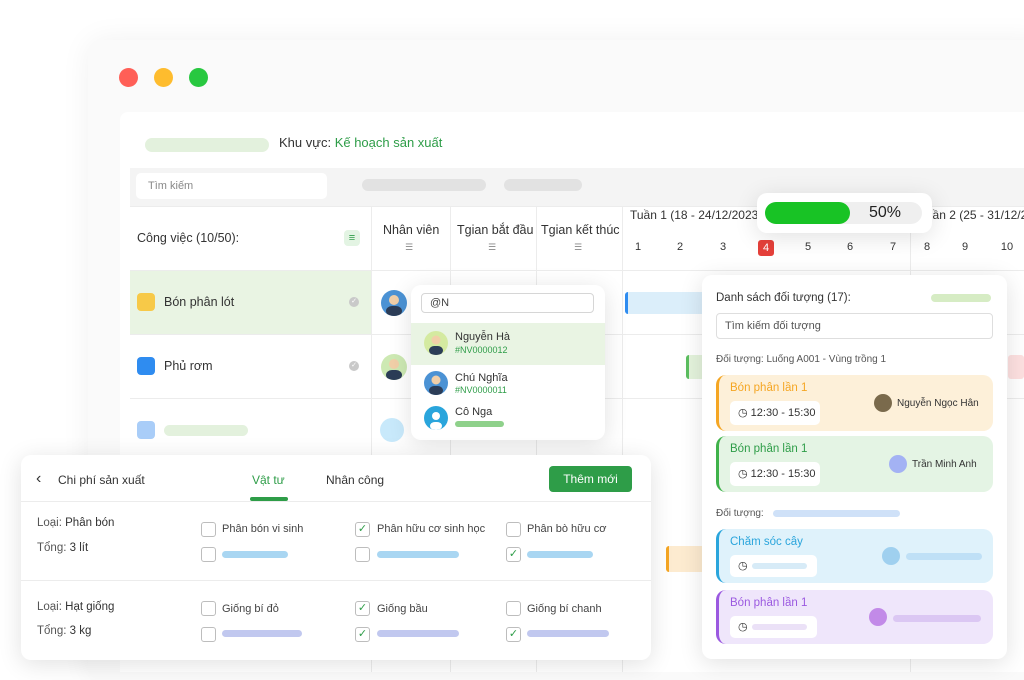  Describe the element at coordinates (723, 247) in the screenshot. I see `day-cell: 3` at that location.